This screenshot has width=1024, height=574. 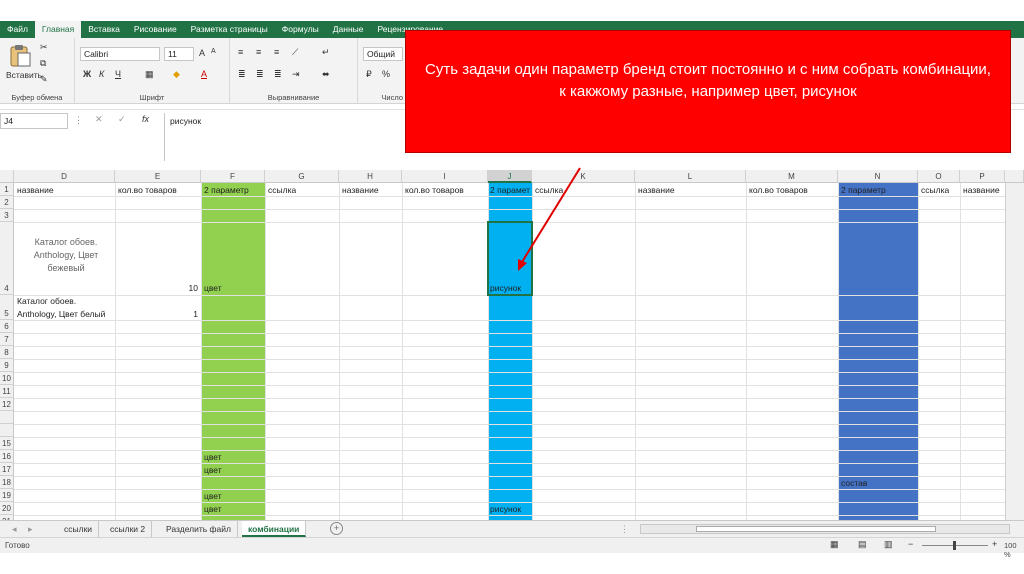 I want to click on page-layout-view-icon: ▤, so click(x=862, y=544).